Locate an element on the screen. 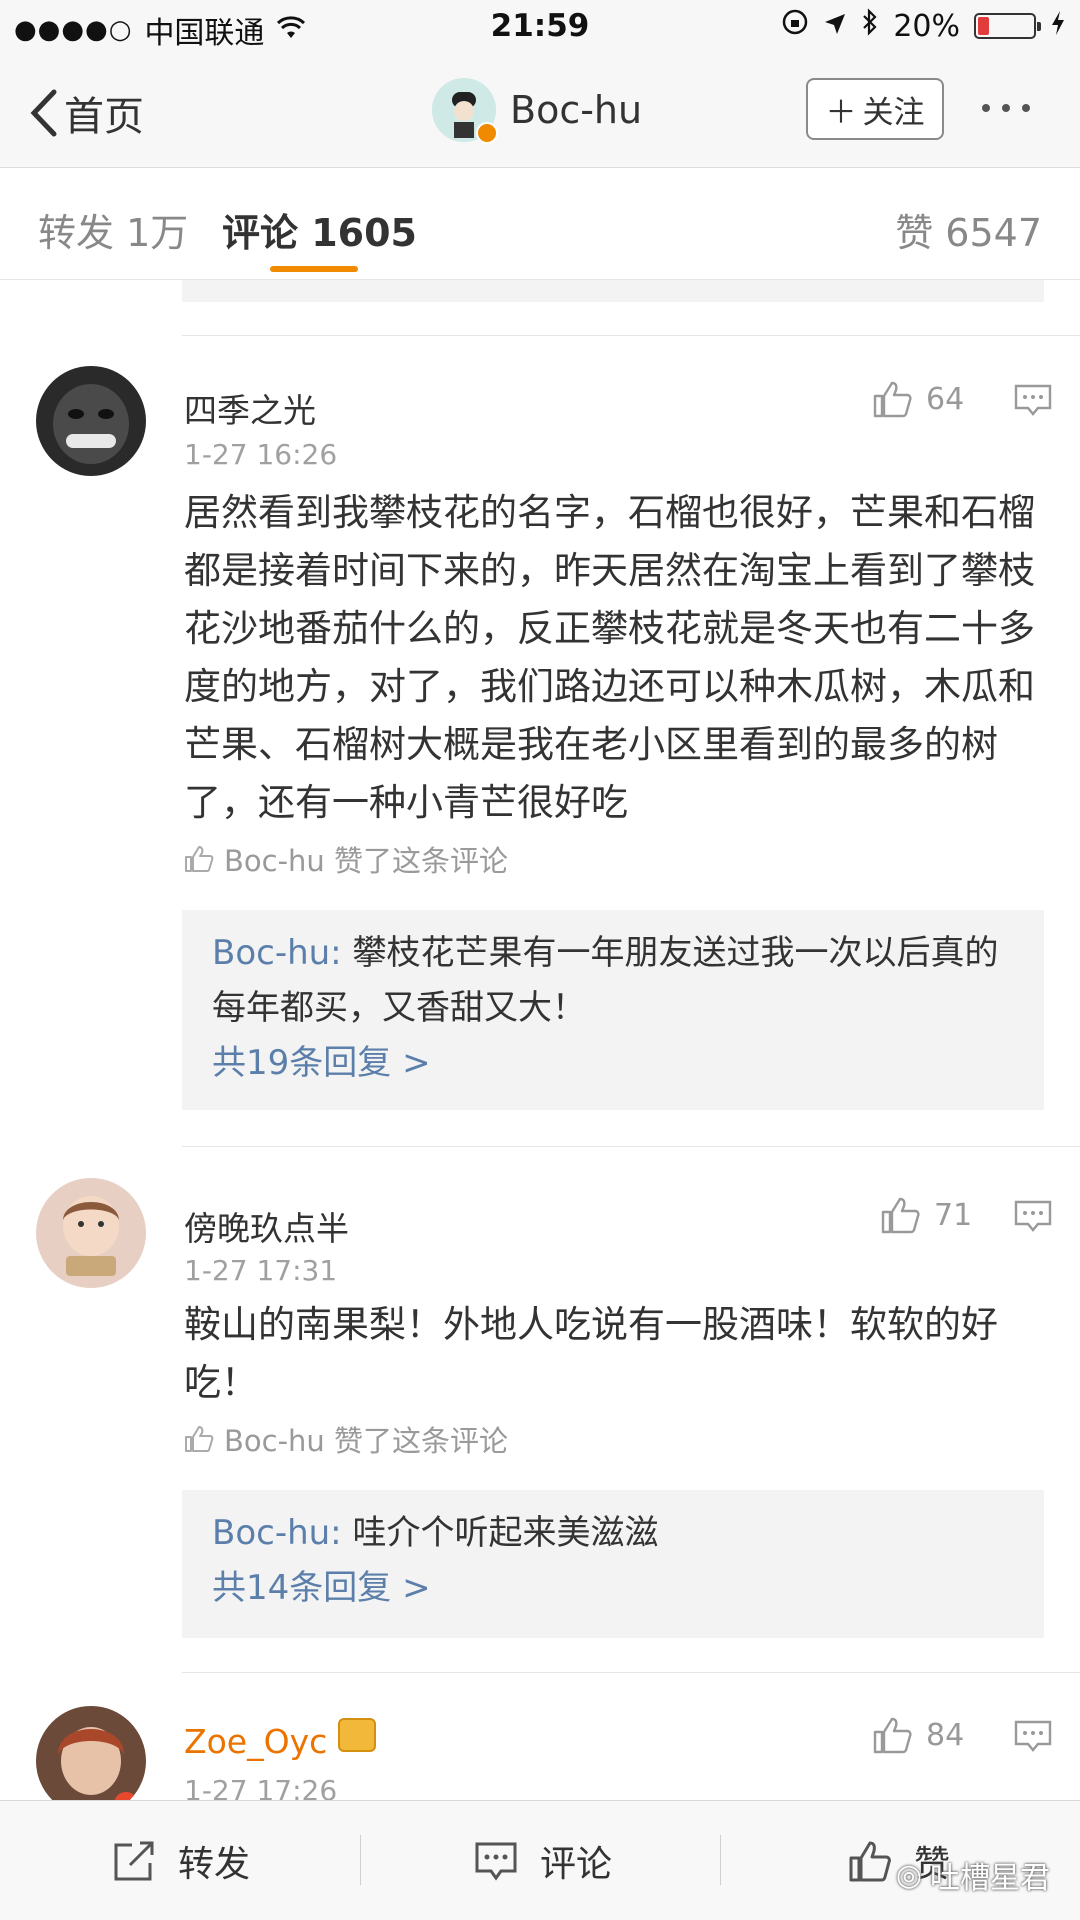 Image resolution: width=1080 pixels, height=1920 pixels. like-count: 64 is located at coordinates (945, 399).